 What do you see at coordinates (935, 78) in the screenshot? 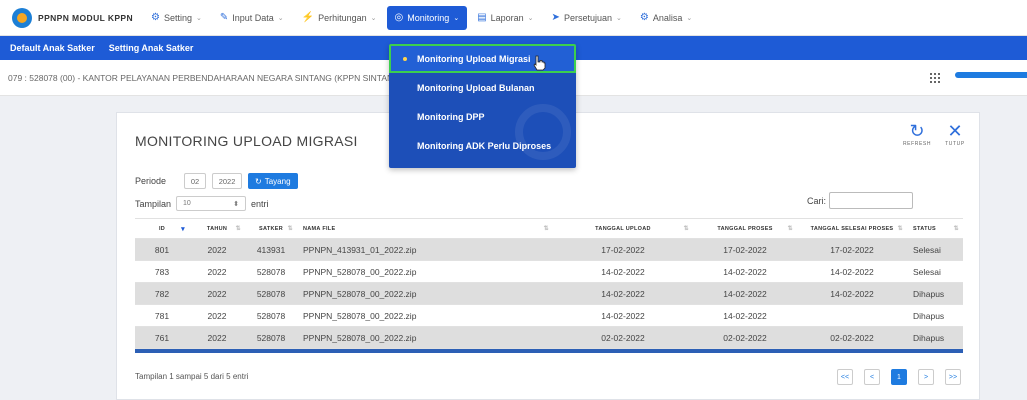
I see `apps-grid-icon` at bounding box center [935, 78].